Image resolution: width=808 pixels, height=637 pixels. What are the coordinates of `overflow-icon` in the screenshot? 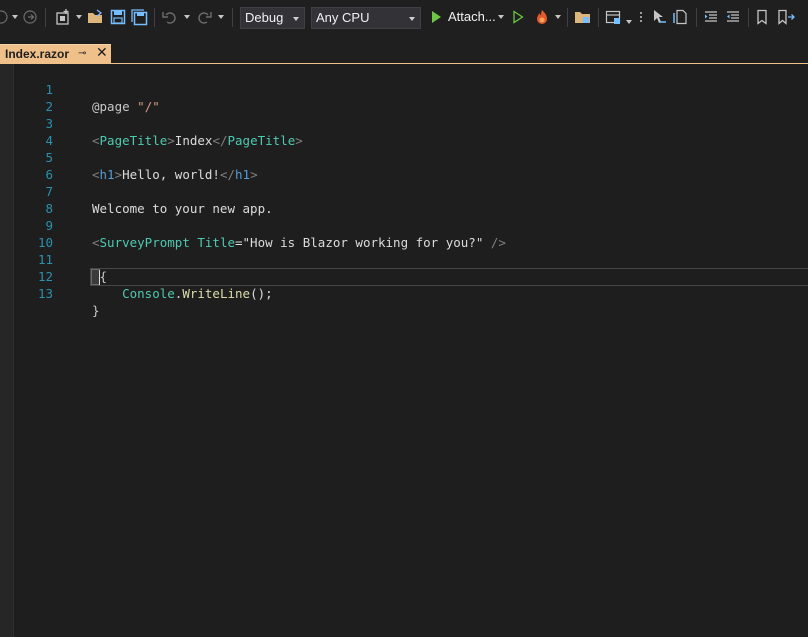 It's located at (641, 17).